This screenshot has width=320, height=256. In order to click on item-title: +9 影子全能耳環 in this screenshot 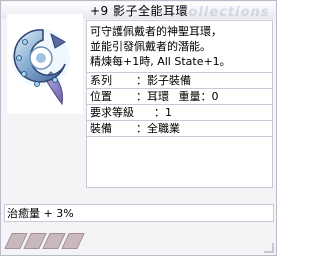, I will do `click(139, 11)`.